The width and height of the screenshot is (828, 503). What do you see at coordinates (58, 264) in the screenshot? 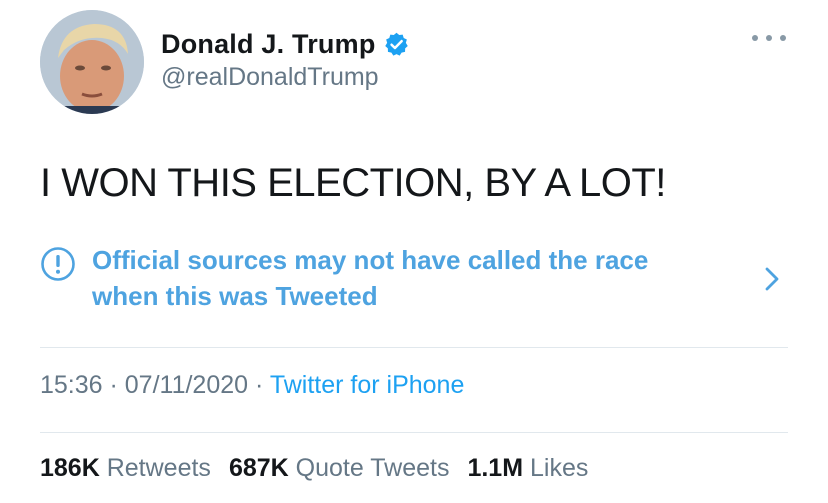
I see `exclamation-circle-icon` at bounding box center [58, 264].